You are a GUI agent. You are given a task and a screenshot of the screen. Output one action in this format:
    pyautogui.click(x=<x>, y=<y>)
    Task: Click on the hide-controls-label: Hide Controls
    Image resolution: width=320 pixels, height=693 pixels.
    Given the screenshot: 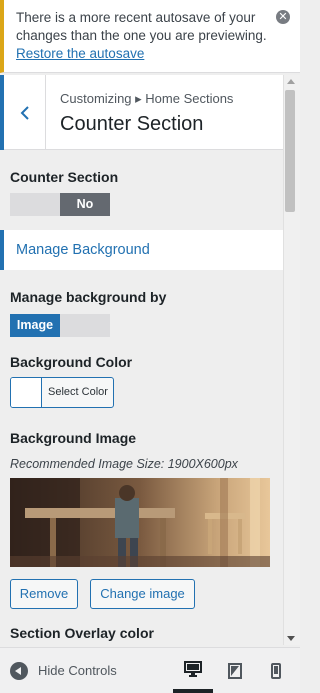 What is the action you would take?
    pyautogui.click(x=77, y=670)
    